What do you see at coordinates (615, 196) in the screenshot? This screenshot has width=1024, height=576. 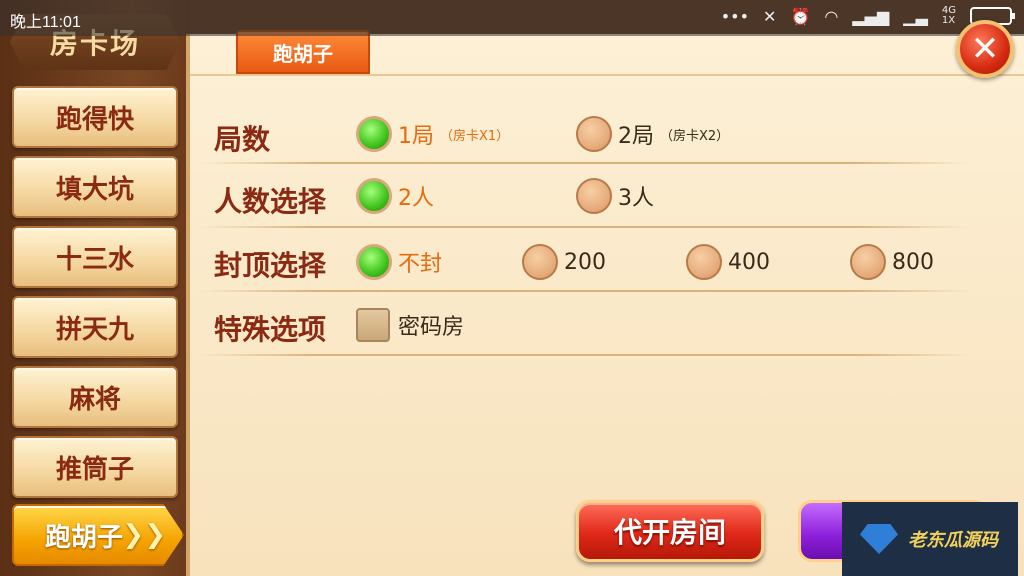 I see `players-option-3: 3人` at bounding box center [615, 196].